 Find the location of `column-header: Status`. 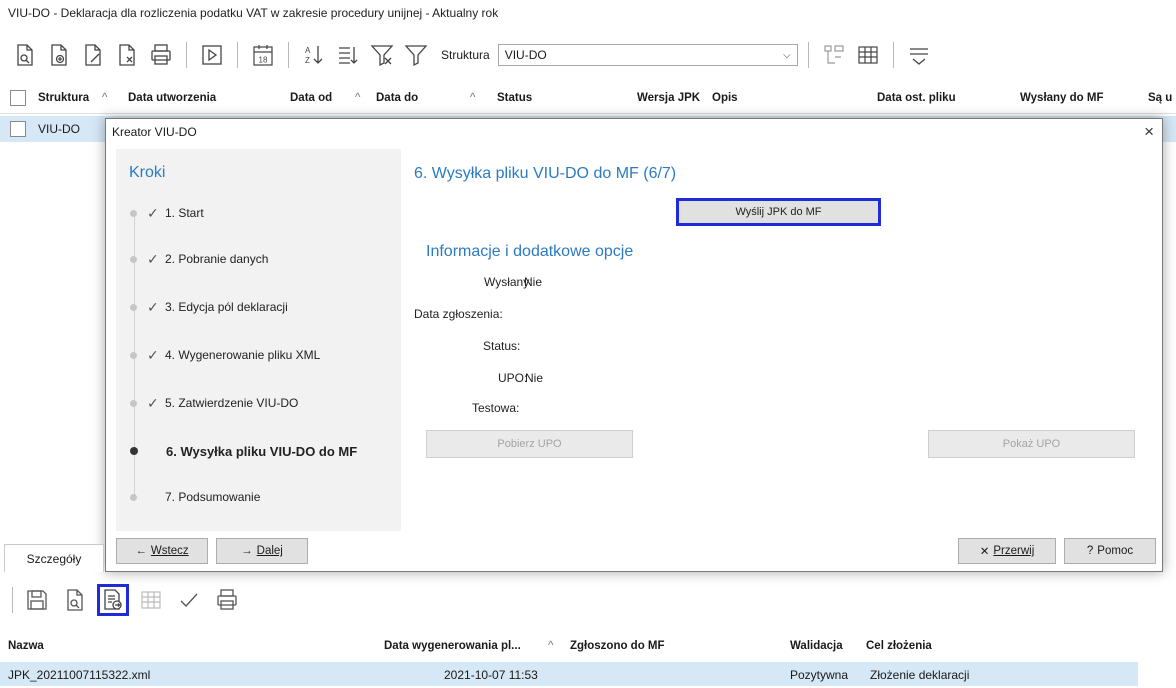

column-header: Status is located at coordinates (514, 98).